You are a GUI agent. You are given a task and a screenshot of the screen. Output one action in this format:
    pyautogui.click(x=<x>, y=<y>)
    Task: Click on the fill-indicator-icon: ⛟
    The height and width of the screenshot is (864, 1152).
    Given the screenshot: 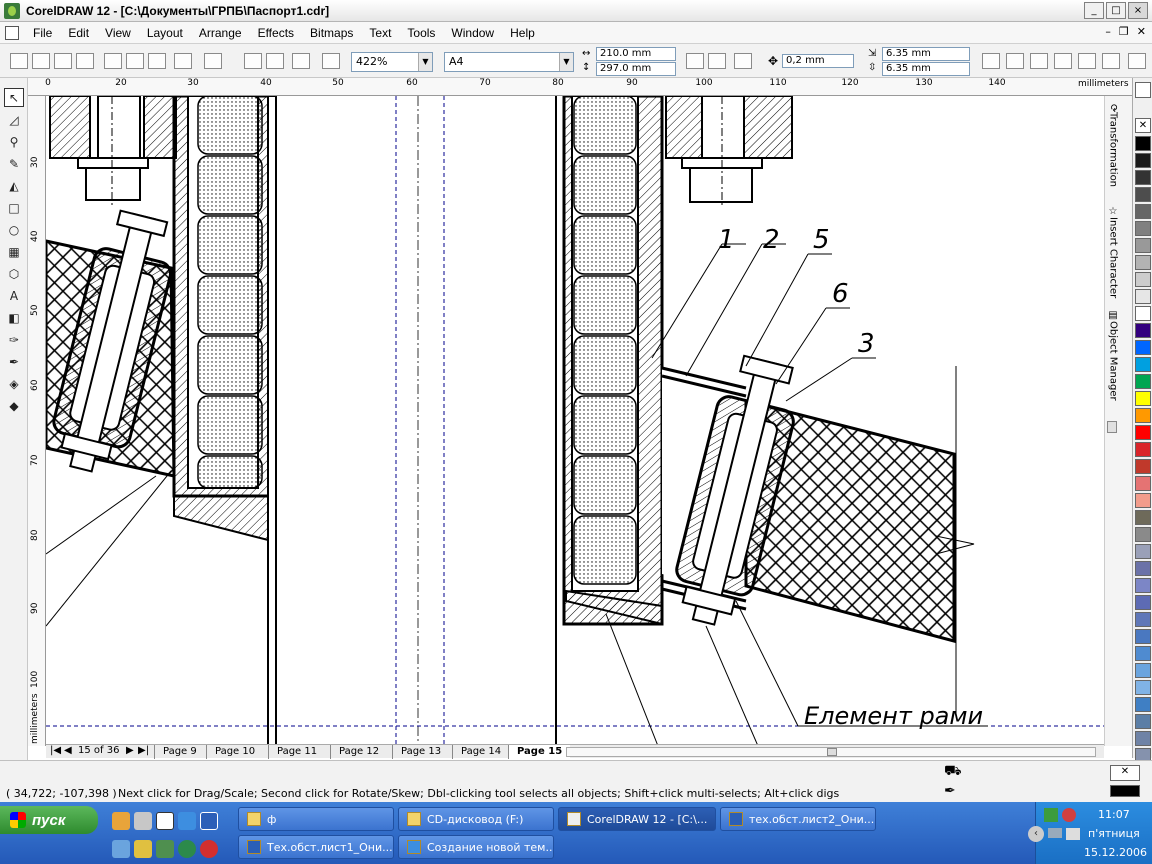 What is the action you would take?
    pyautogui.click(x=953, y=772)
    